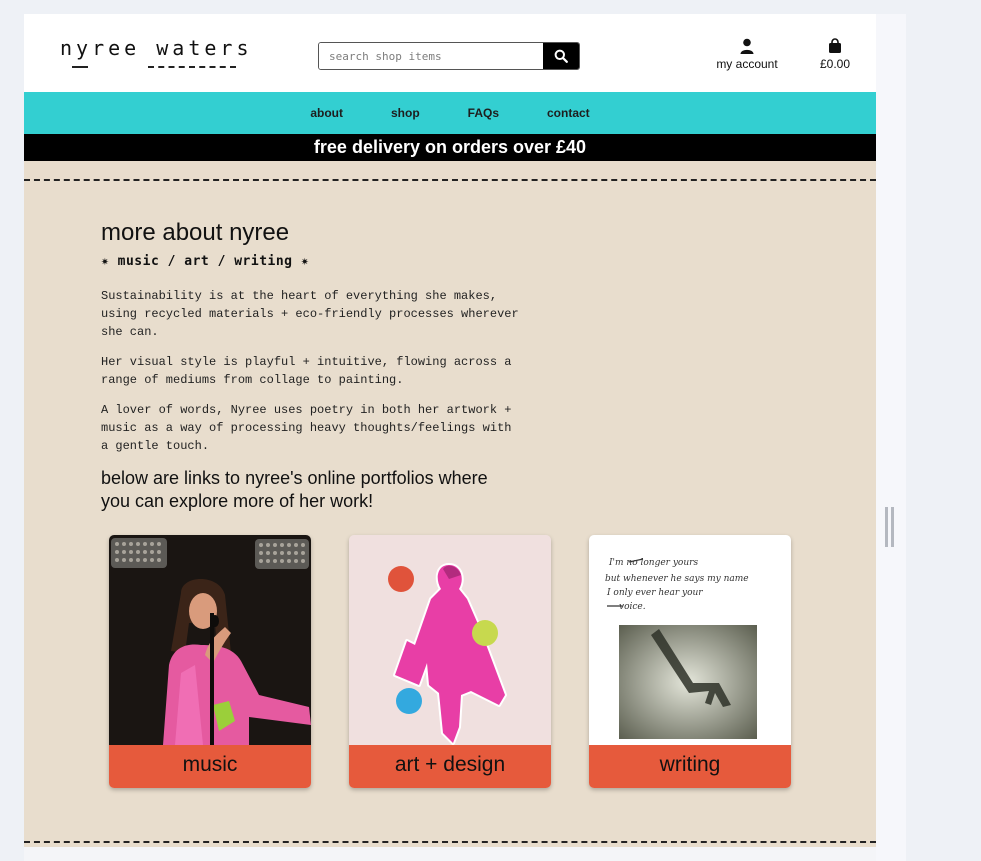  What do you see at coordinates (891, 437) in the screenshot?
I see `side-panel` at bounding box center [891, 437].